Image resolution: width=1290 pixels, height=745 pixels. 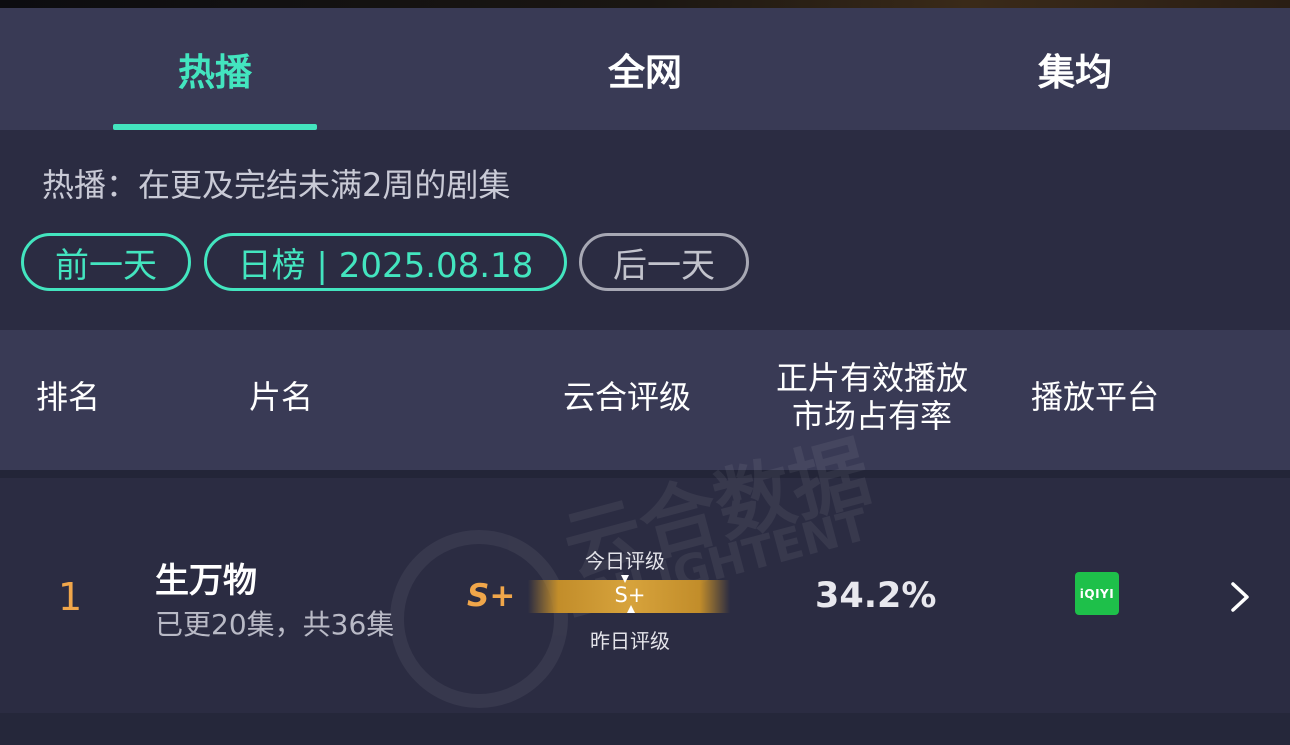 I want to click on chevron-right-icon, so click(x=1240, y=597).